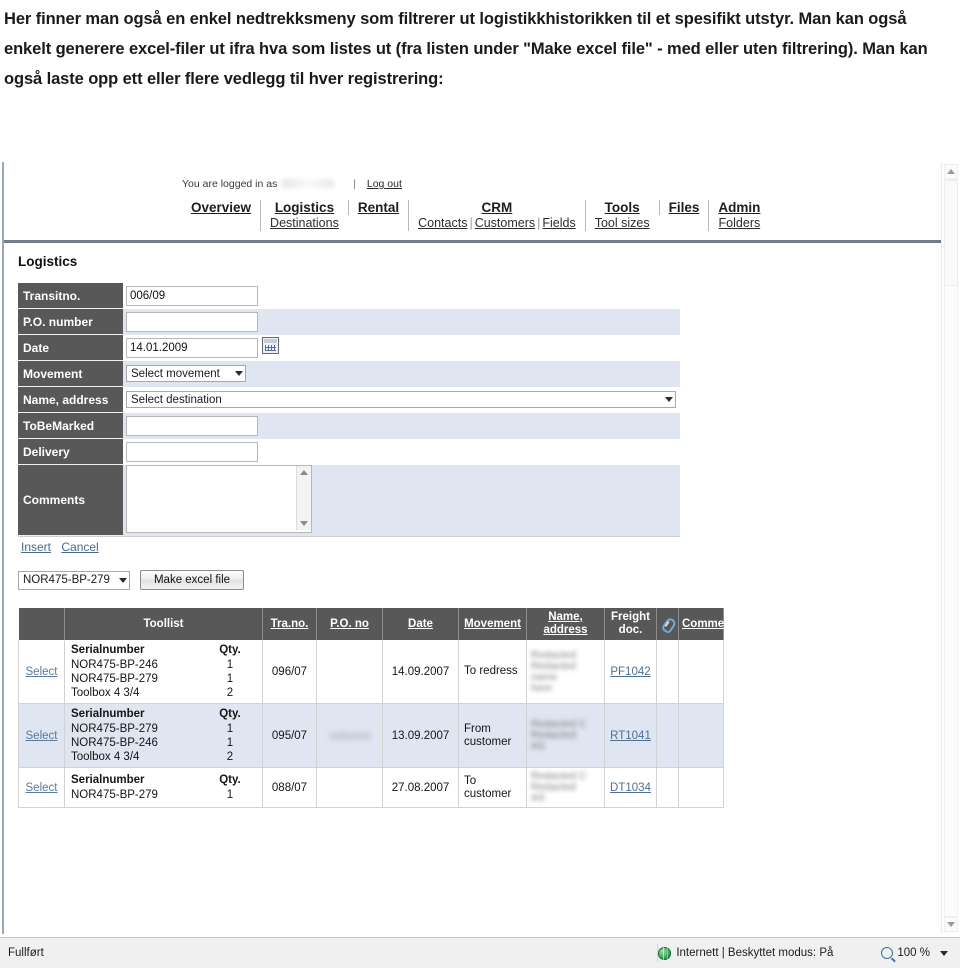  I want to click on scroll-track, so click(951, 548).